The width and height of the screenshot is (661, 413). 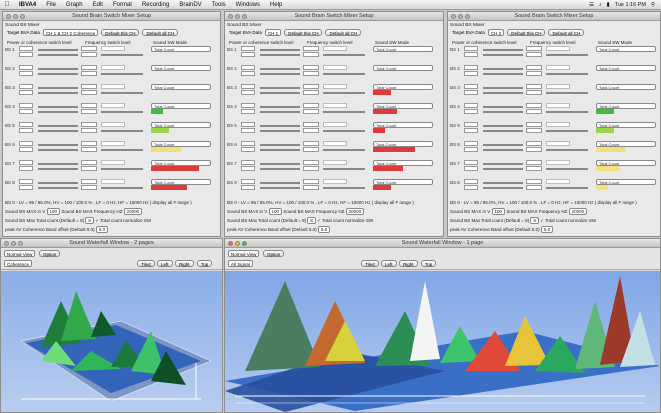 I want to click on menu-clock: Tue 1:16 PM, so click(x=630, y=5).